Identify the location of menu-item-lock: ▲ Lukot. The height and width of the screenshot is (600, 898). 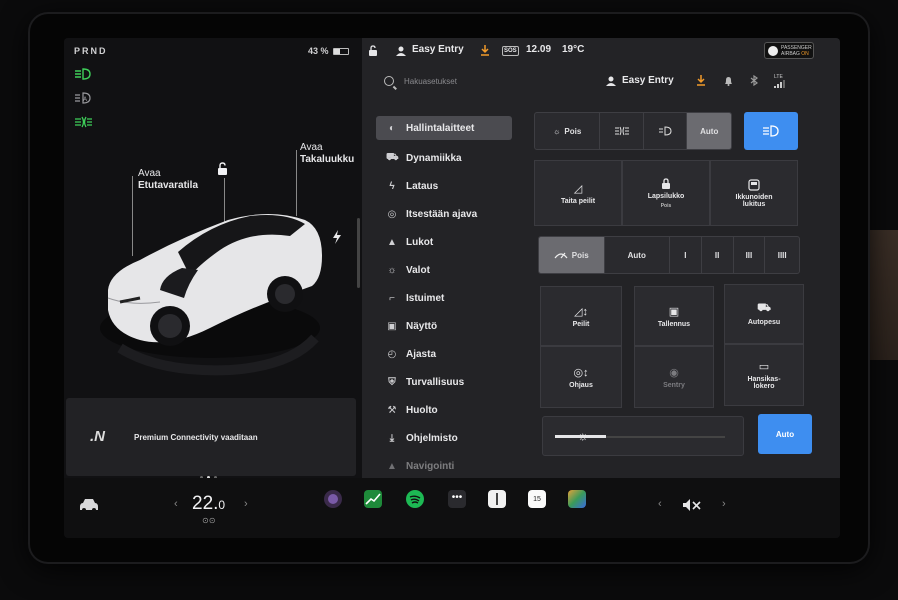
(444, 242).